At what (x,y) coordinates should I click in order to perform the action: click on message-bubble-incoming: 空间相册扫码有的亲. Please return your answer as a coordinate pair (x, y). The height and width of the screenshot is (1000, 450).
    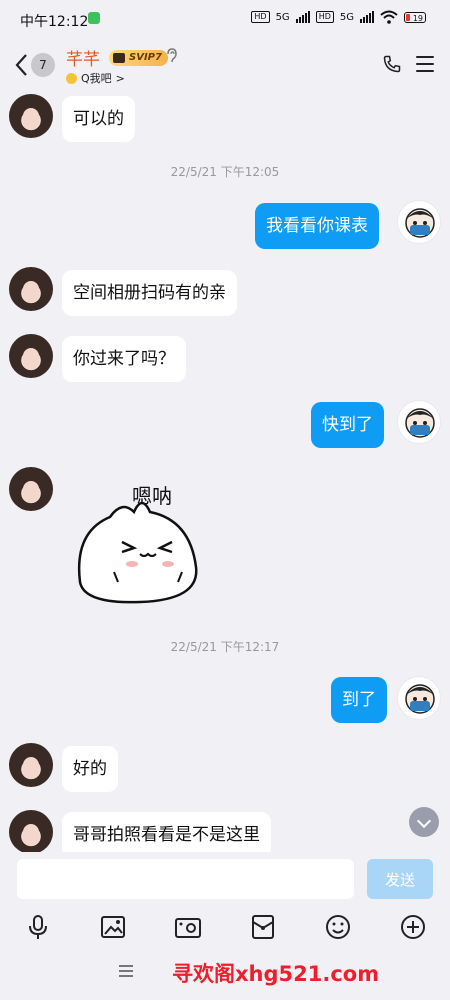
    Looking at the image, I should click on (149, 293).